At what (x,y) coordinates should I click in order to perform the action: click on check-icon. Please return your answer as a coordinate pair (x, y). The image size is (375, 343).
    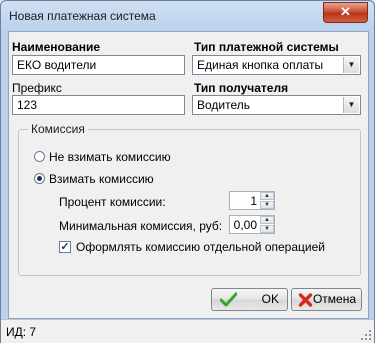
    Looking at the image, I should click on (228, 299).